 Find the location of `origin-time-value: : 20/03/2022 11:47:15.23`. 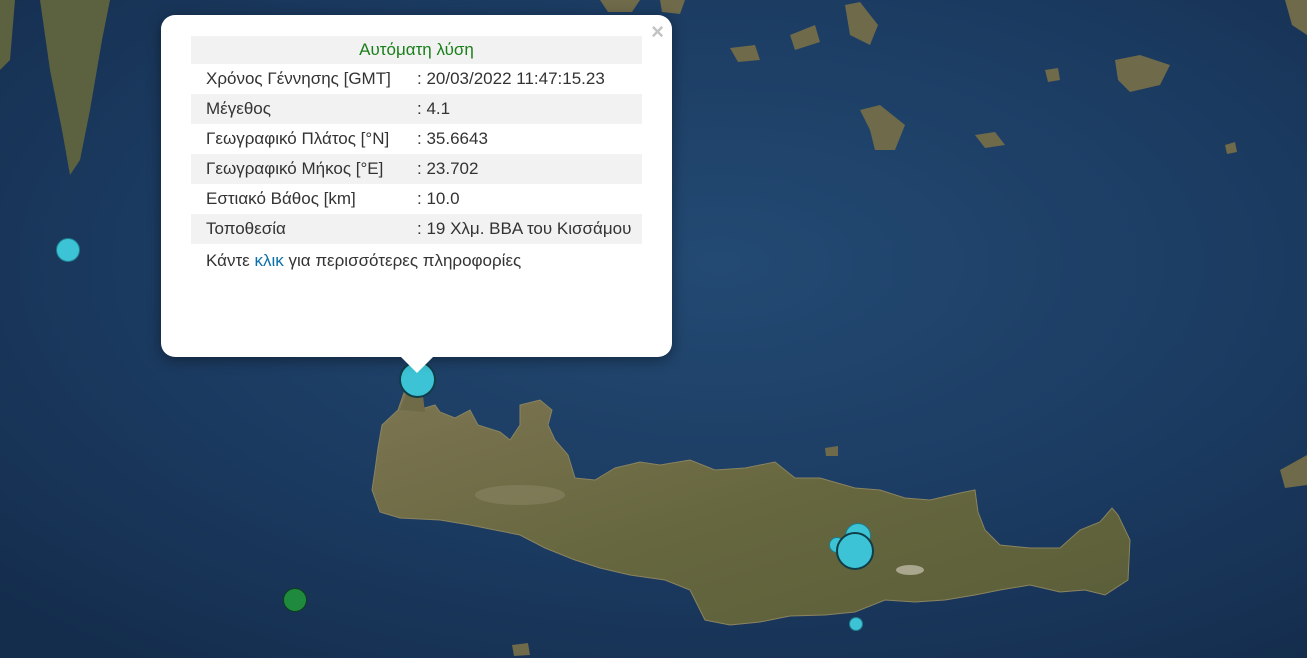

origin-time-value: : 20/03/2022 11:47:15.23 is located at coordinates (511, 78).